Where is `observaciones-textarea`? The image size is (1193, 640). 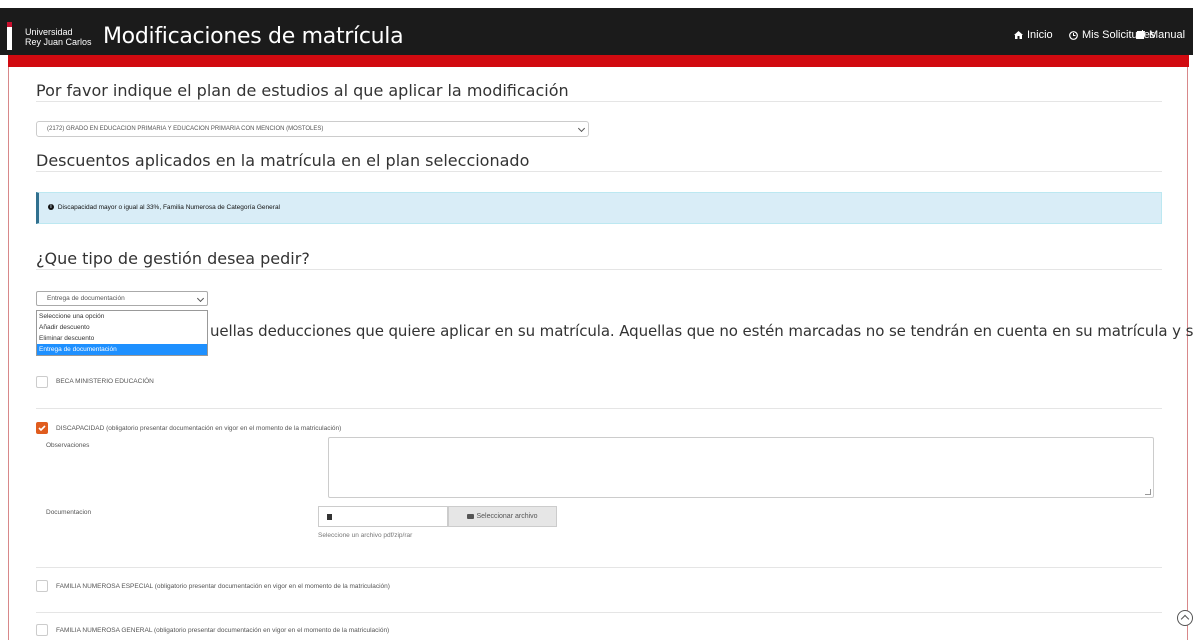
observaciones-textarea is located at coordinates (741, 467).